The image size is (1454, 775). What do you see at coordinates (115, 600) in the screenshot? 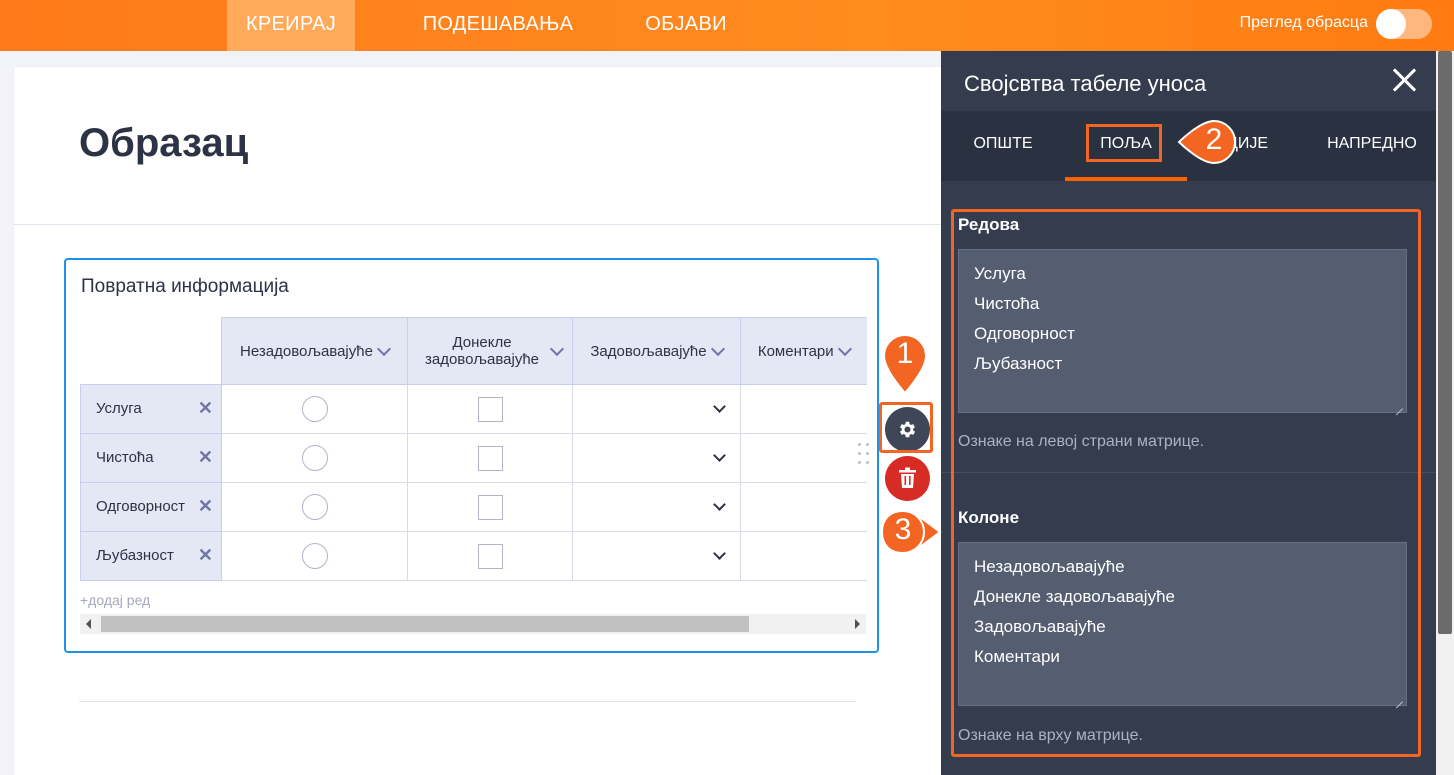
I see `add-row-link: +додај ред` at bounding box center [115, 600].